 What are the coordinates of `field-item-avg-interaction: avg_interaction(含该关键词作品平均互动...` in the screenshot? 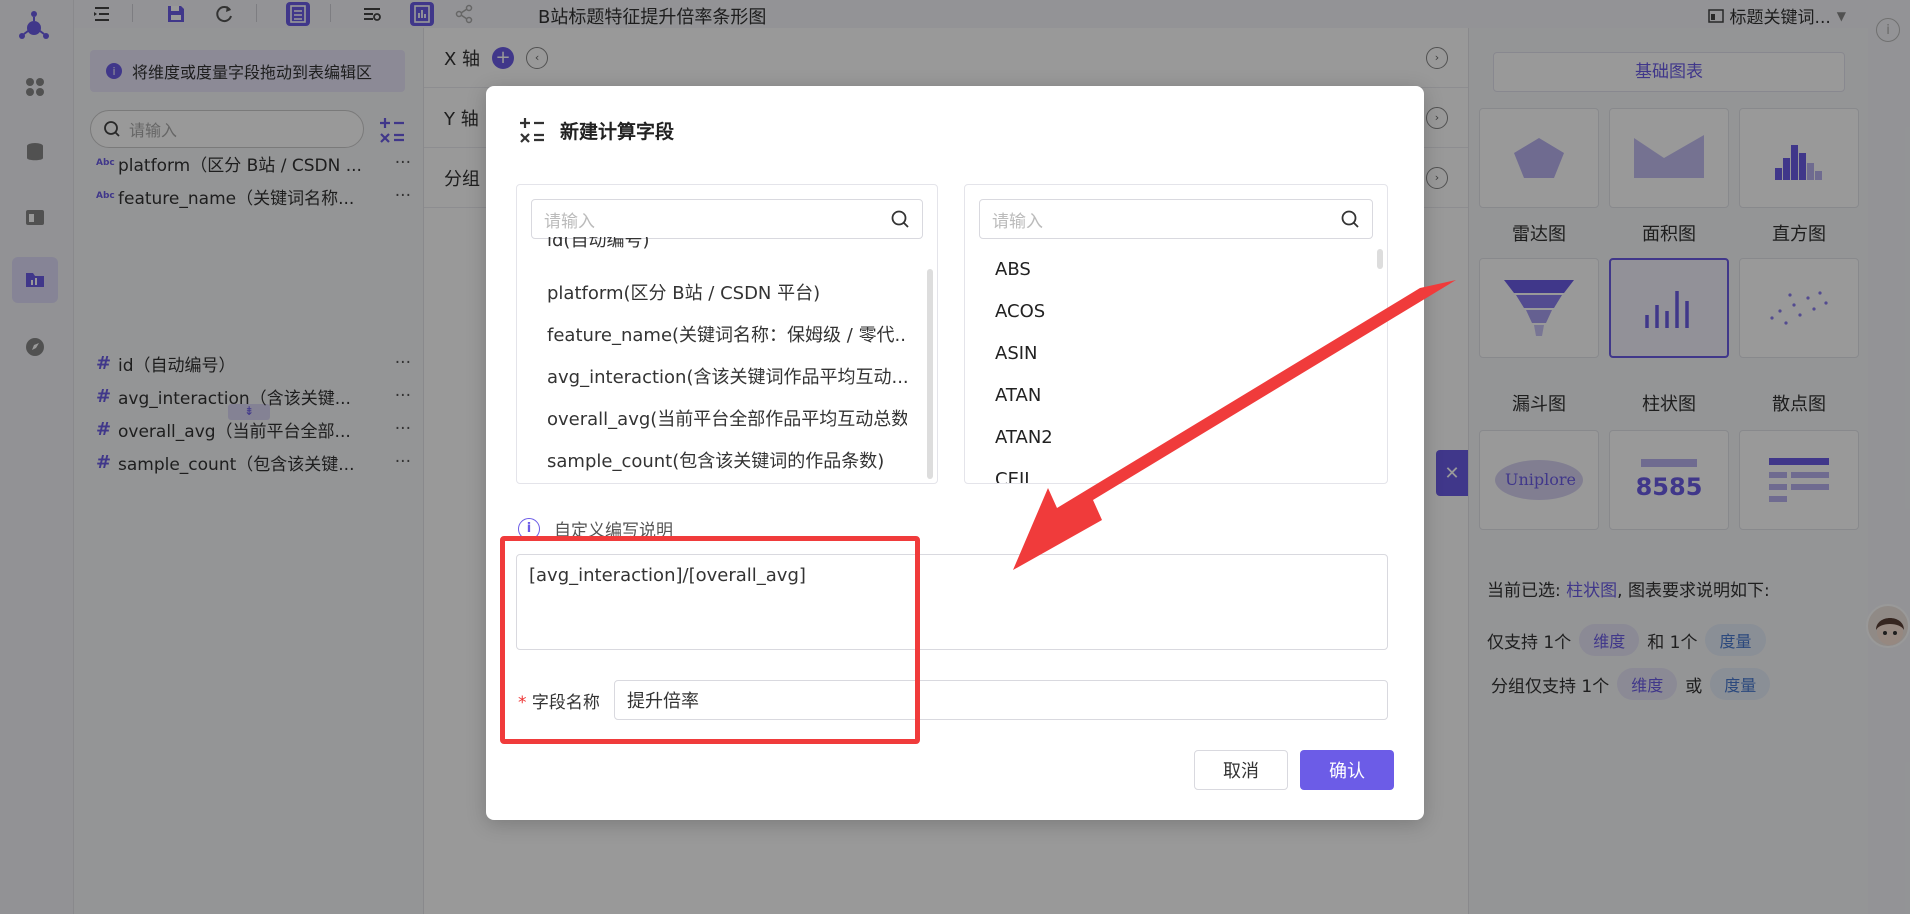 It's located at (727, 376).